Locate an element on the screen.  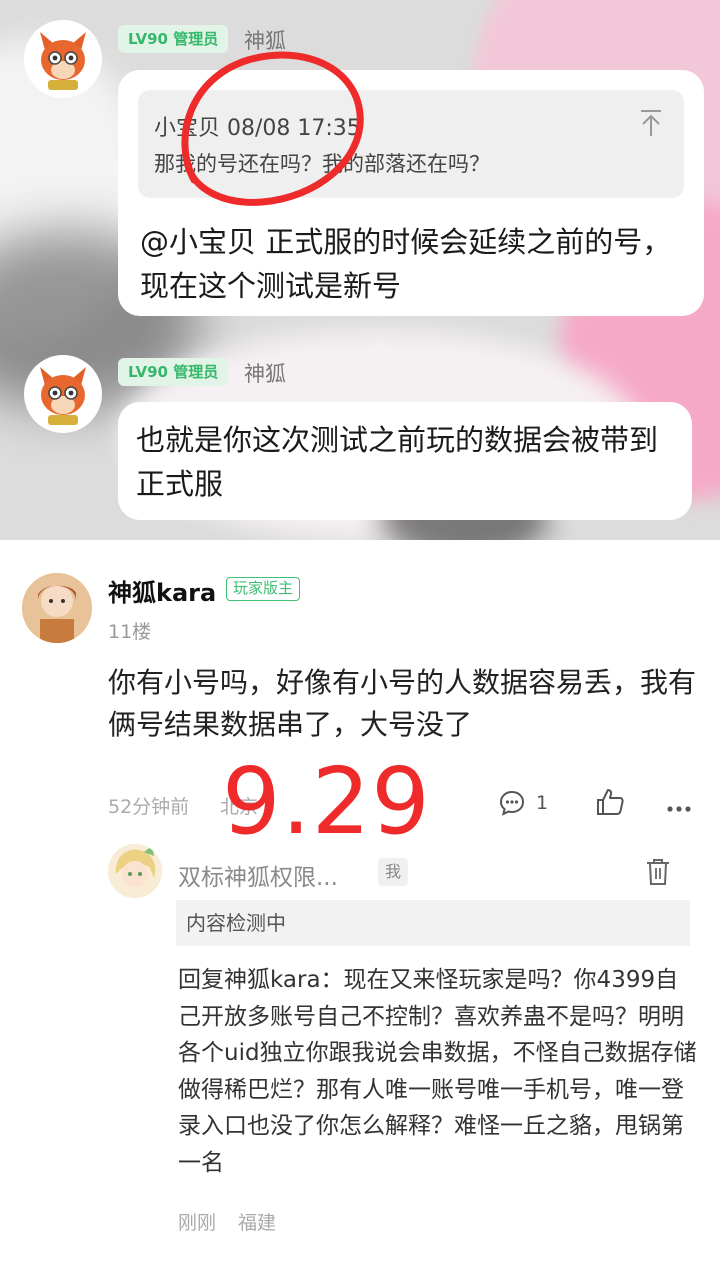
comment-text: 你有小号吗，好像有小号的人数据容易丢，我有俩号结果数据串了，大号没了 is located at coordinates (402, 703).